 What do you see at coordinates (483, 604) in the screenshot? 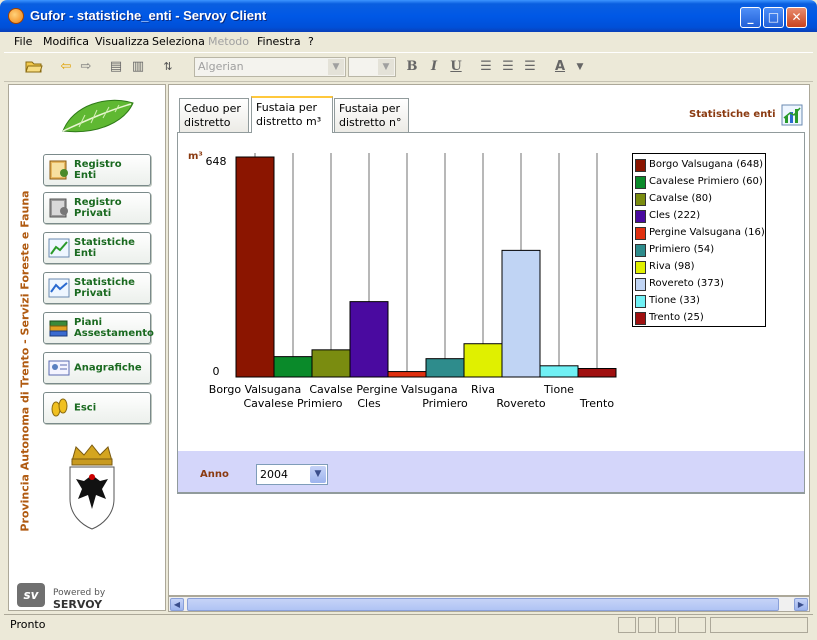
I see `scroll-thumb` at bounding box center [483, 604].